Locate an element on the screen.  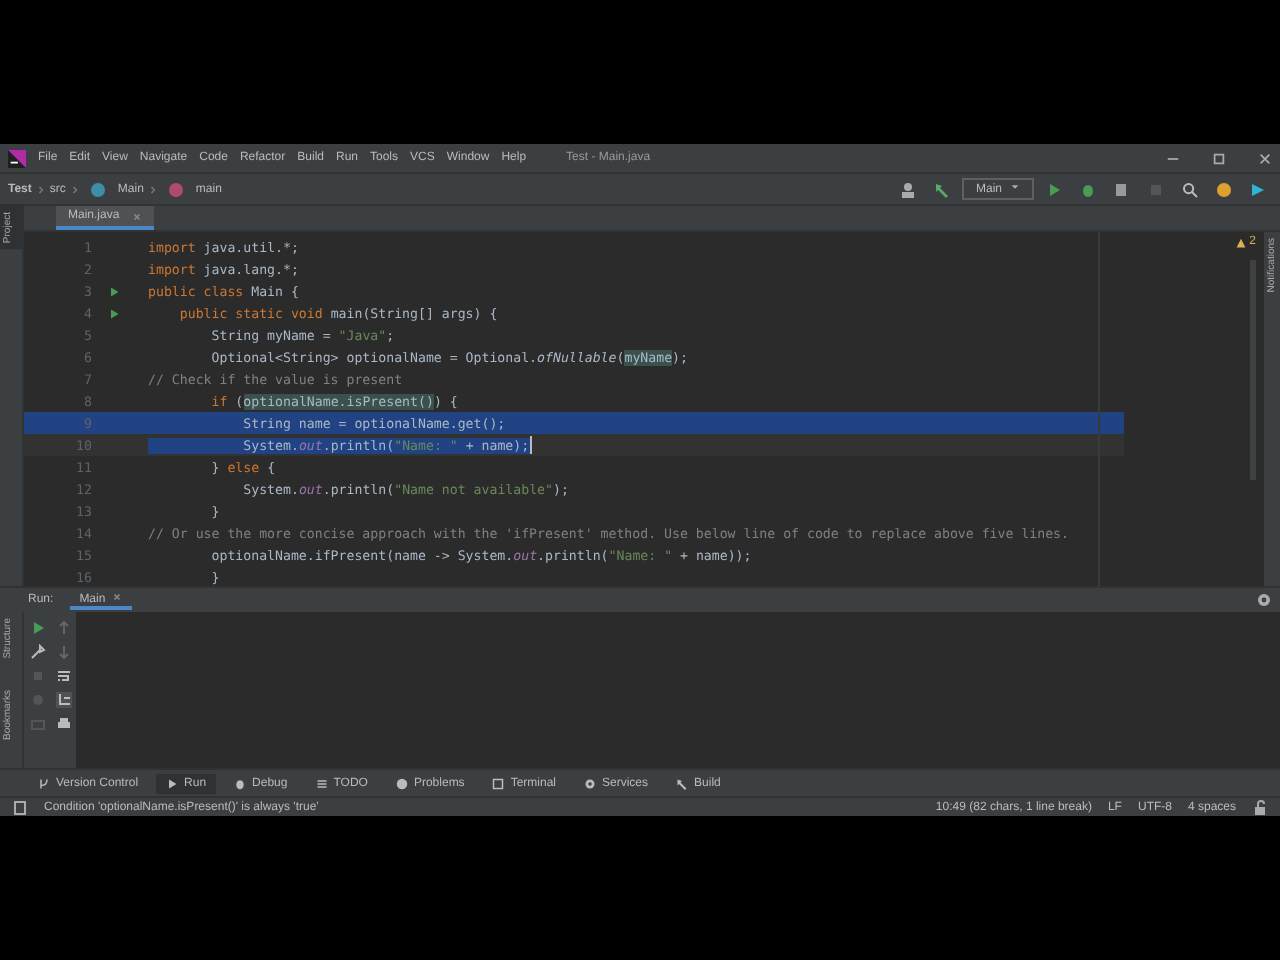
print-icon is located at coordinates (63, 724).